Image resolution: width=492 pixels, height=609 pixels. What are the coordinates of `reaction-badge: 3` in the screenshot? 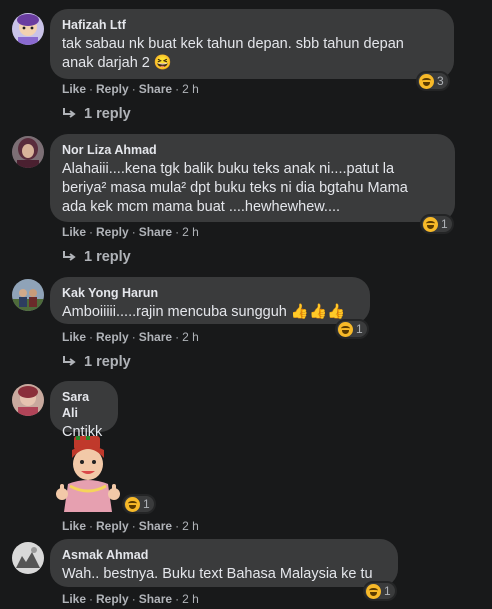 It's located at (433, 81).